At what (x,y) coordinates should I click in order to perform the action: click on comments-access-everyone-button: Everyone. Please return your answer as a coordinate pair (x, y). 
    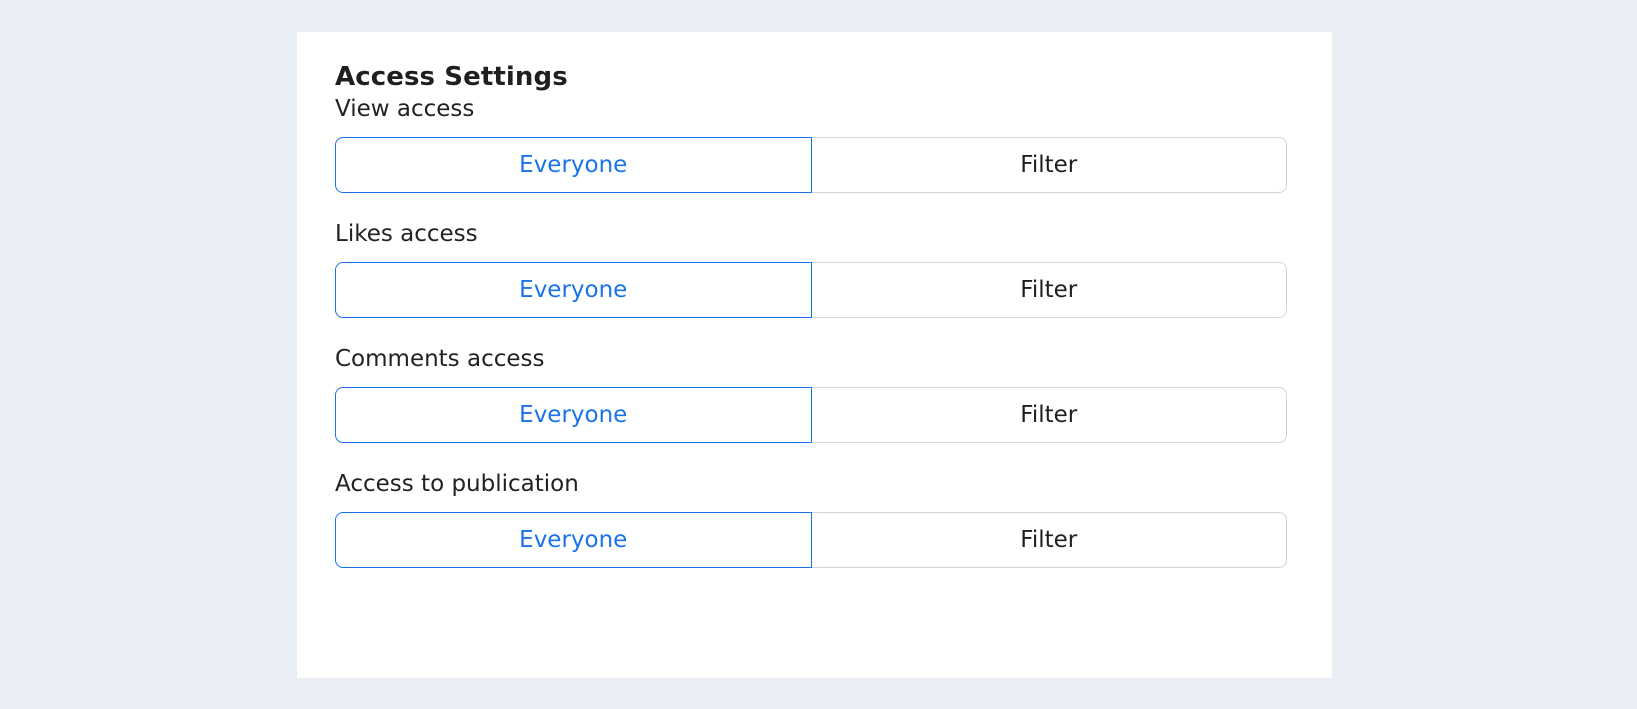
    Looking at the image, I should click on (573, 415).